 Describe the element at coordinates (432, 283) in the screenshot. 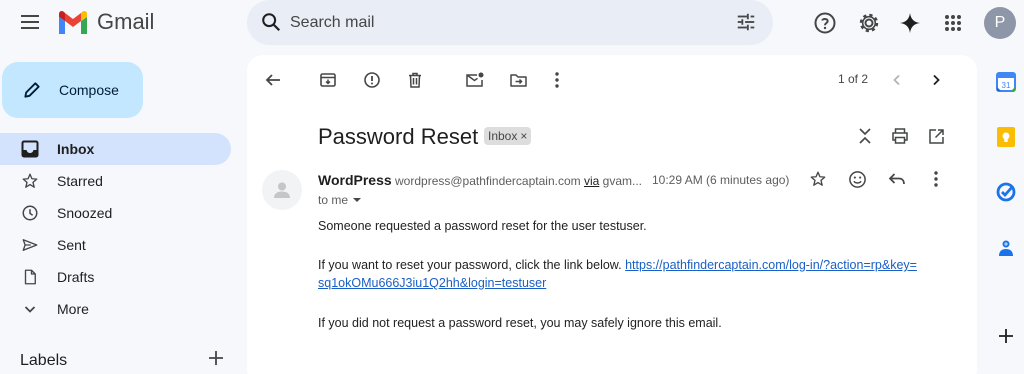

I see `reset-link-part-2: sq1okOMu666J3iu1Q2hh&login=testuser` at that location.